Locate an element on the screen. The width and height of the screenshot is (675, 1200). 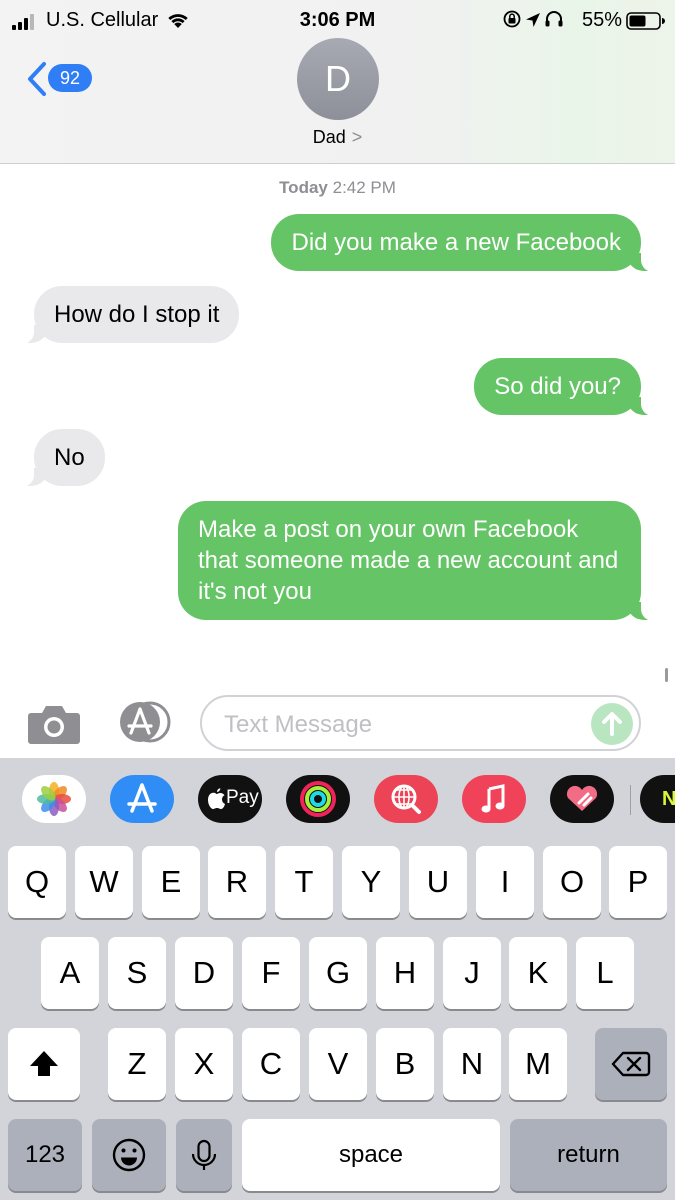
delete-key is located at coordinates (631, 1064).